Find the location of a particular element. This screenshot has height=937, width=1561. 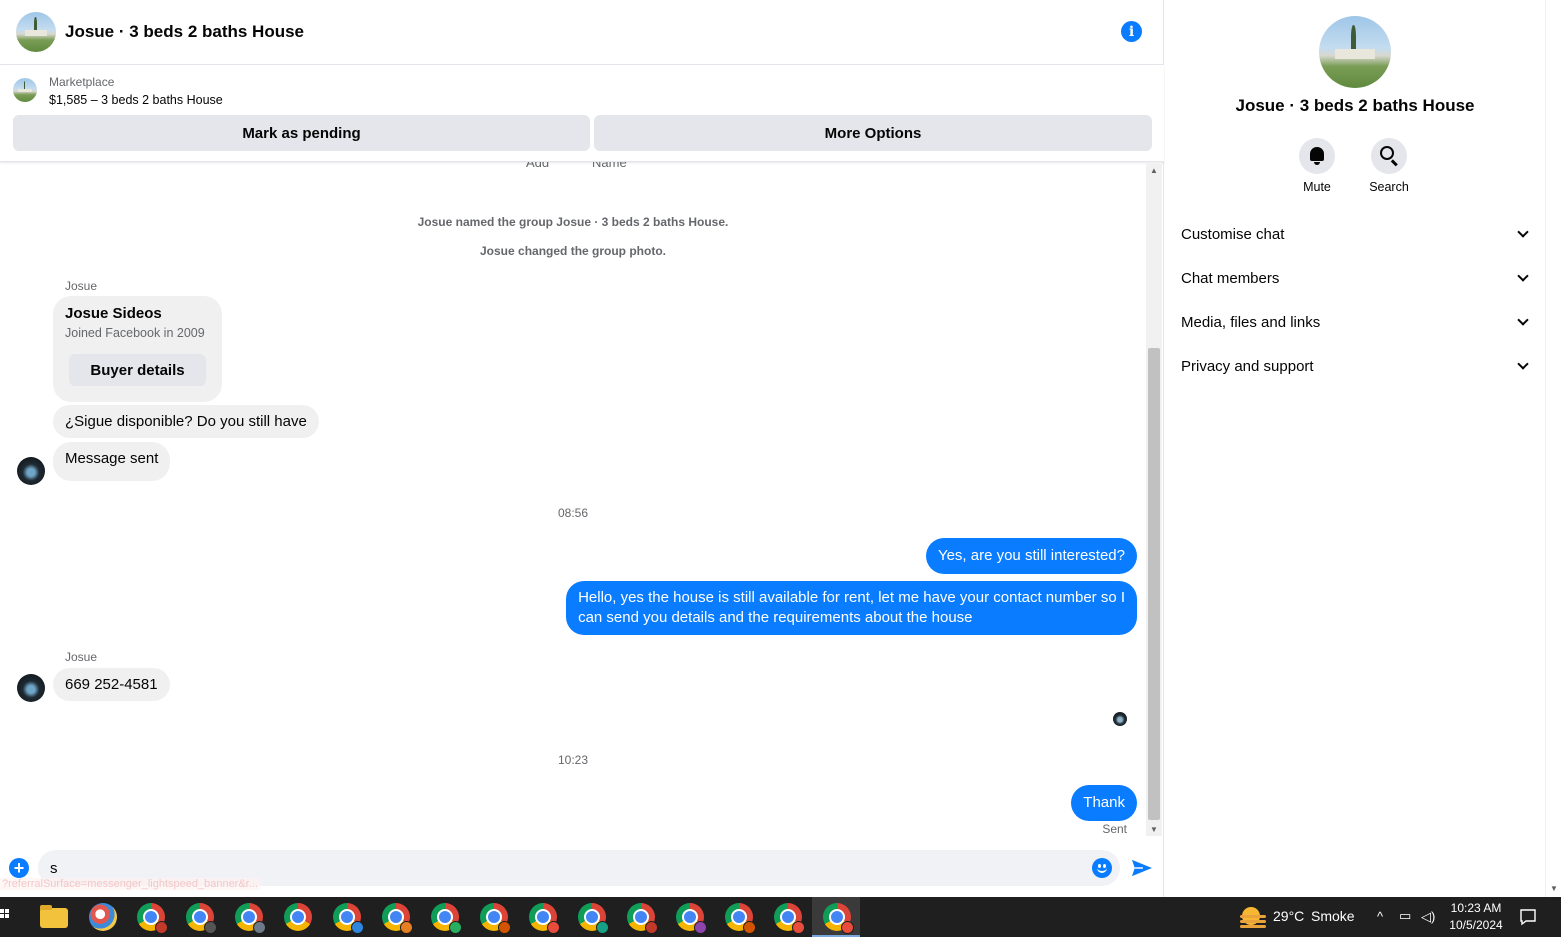

marketplace-label: Marketplace is located at coordinates (82, 82).